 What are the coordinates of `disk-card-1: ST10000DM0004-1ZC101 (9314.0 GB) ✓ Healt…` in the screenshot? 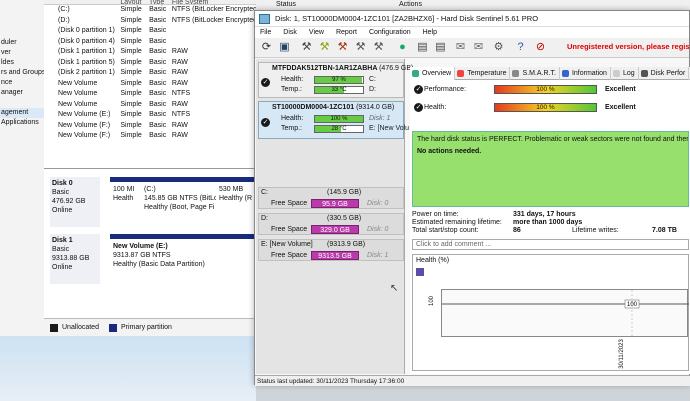 It's located at (333, 120).